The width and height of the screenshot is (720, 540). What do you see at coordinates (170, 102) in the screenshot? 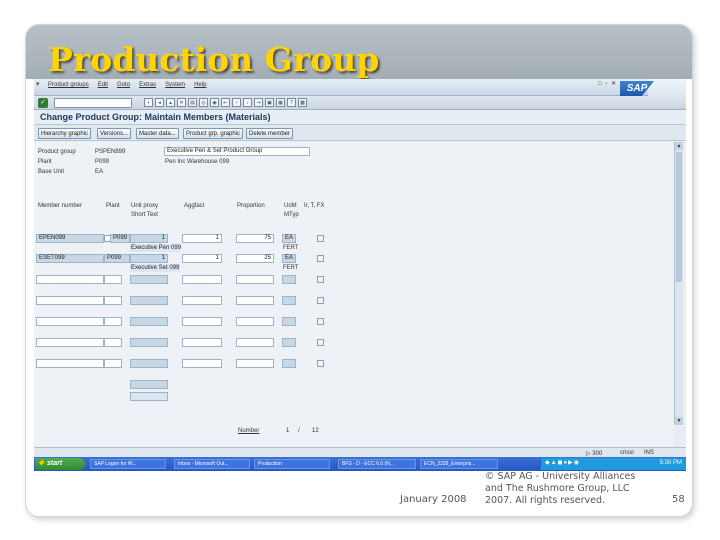
I see `exit-icon: ▴` at bounding box center [170, 102].